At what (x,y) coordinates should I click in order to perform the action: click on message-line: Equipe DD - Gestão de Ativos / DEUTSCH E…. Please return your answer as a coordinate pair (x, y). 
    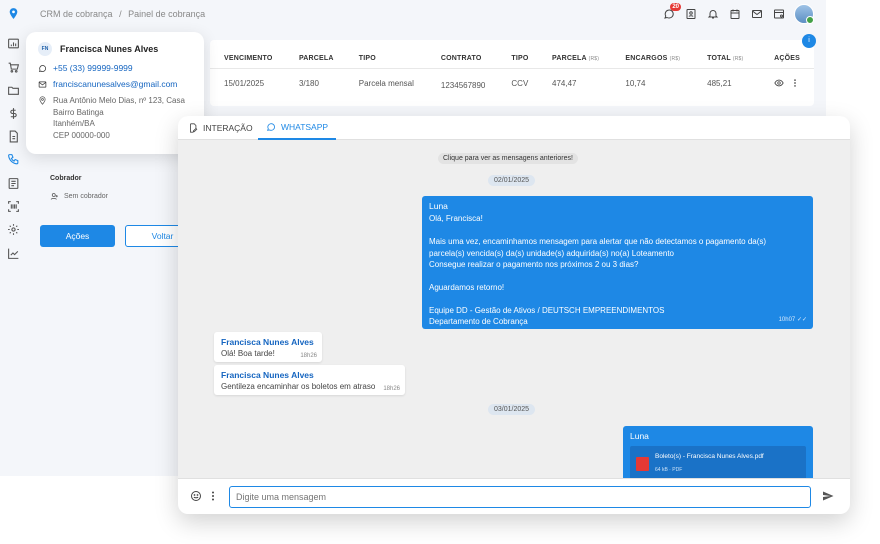
    Looking at the image, I should click on (547, 310).